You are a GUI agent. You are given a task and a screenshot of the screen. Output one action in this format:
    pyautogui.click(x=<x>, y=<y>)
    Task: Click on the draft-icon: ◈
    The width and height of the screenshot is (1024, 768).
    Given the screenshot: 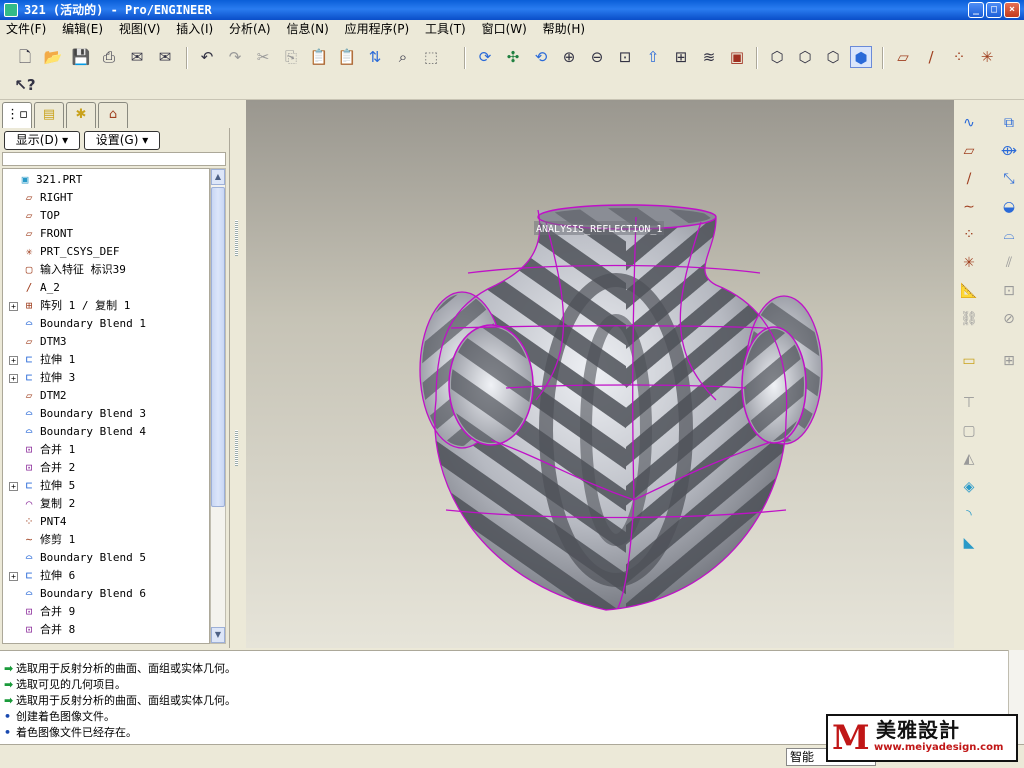 What is the action you would take?
    pyautogui.click(x=969, y=487)
    